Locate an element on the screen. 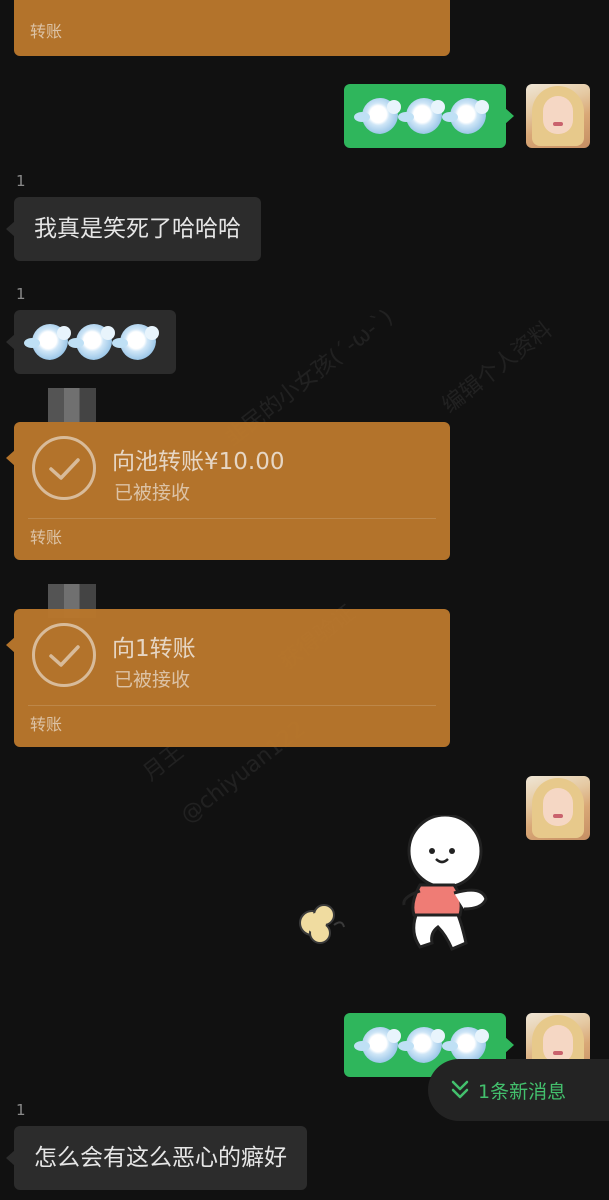  transfer-card: 向1转账 已被接收 转账 is located at coordinates (228, 678).